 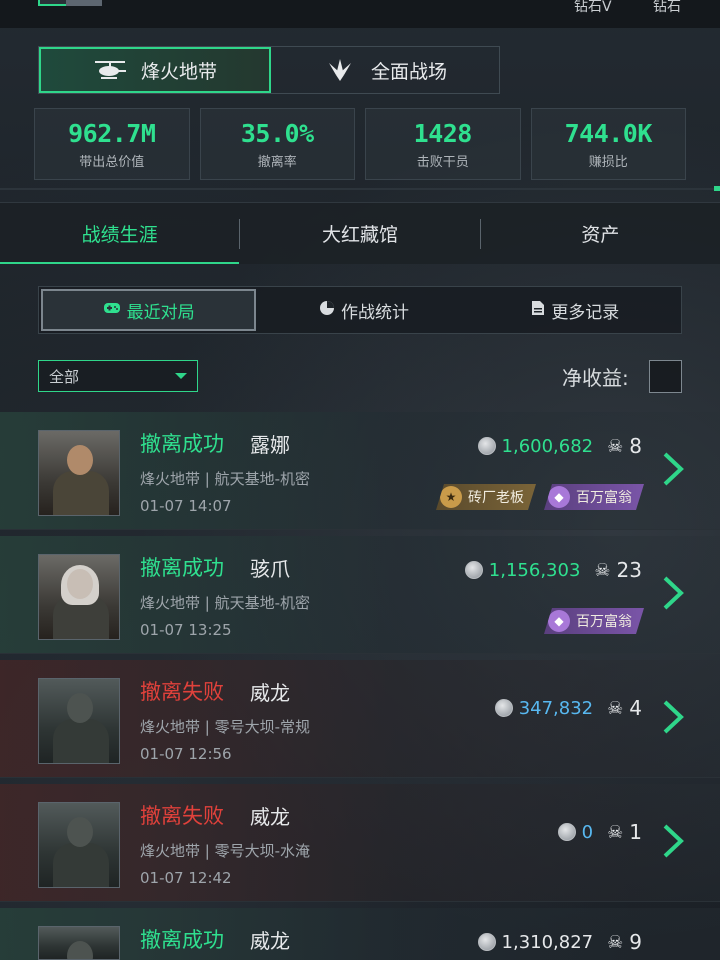 I want to click on tab-full-battlefield: 全面战场, so click(x=385, y=70).